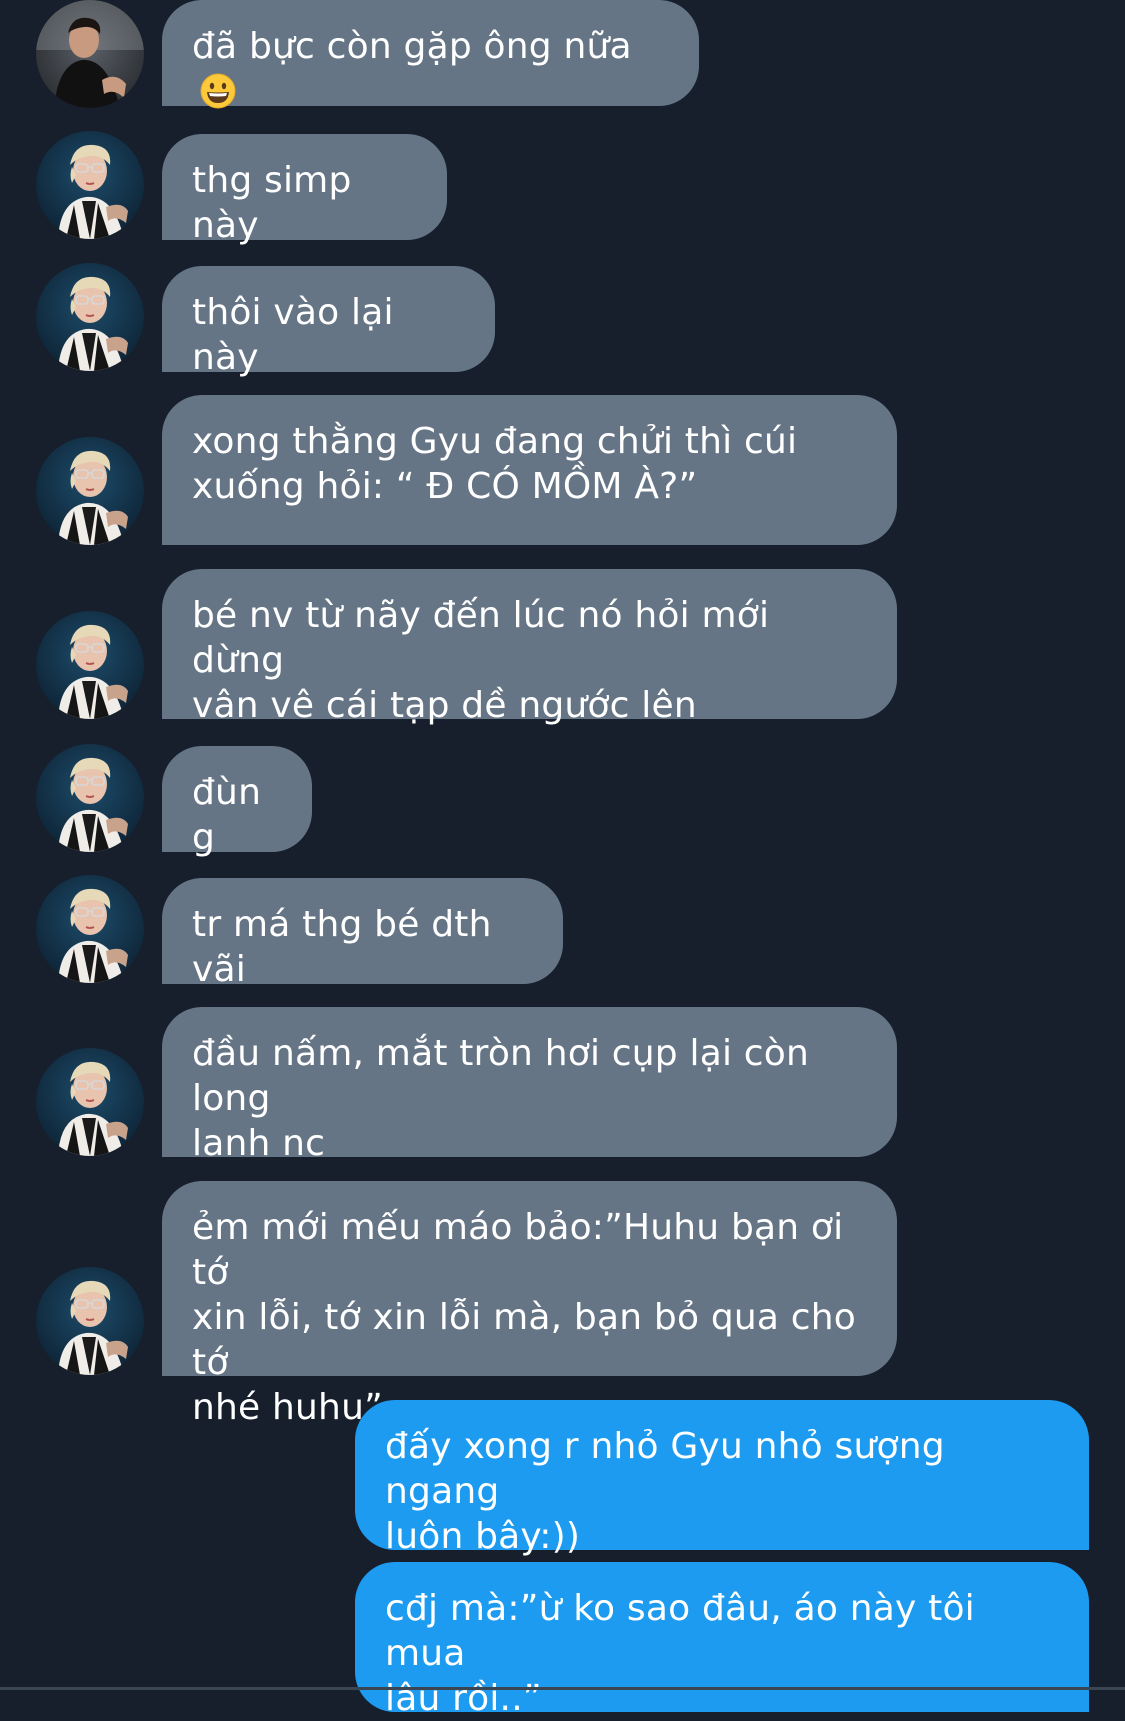 Image resolution: width=1125 pixels, height=1721 pixels. What do you see at coordinates (348, 947) in the screenshot?
I see `message-text: tr má thg bé dth vãi` at bounding box center [348, 947].